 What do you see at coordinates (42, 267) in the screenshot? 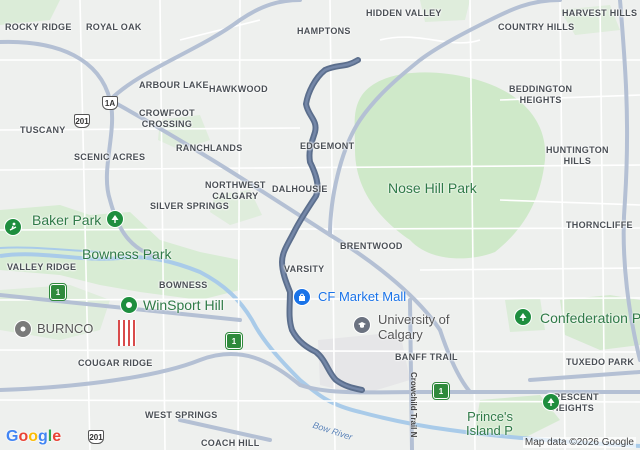
I see `label-valley-ridge: VALLEY RIDGE` at bounding box center [42, 267].